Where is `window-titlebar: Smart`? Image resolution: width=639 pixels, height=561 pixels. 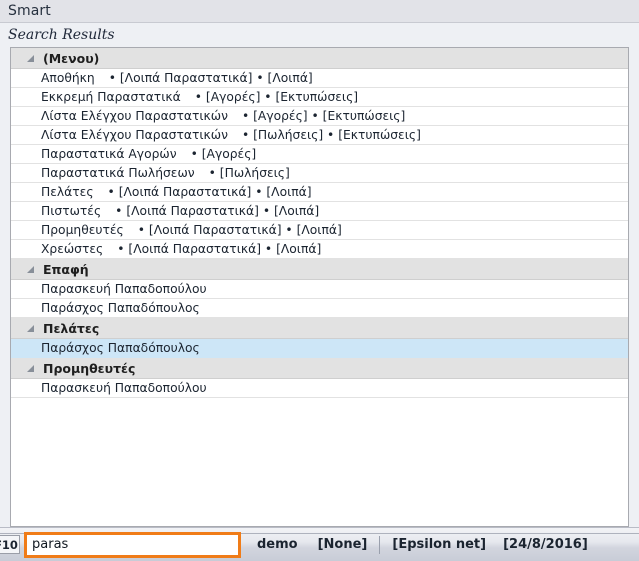
window-titlebar: Smart is located at coordinates (319, 11).